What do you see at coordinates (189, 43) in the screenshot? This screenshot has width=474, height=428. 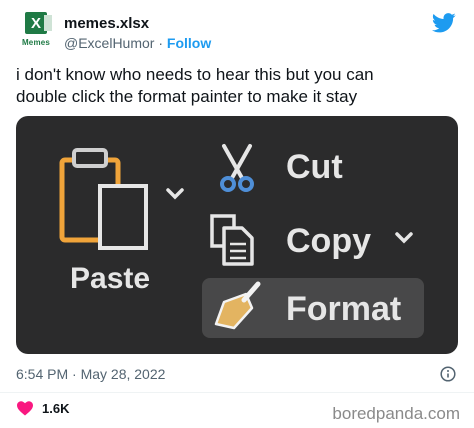 I see `follow-button: Follow` at bounding box center [189, 43].